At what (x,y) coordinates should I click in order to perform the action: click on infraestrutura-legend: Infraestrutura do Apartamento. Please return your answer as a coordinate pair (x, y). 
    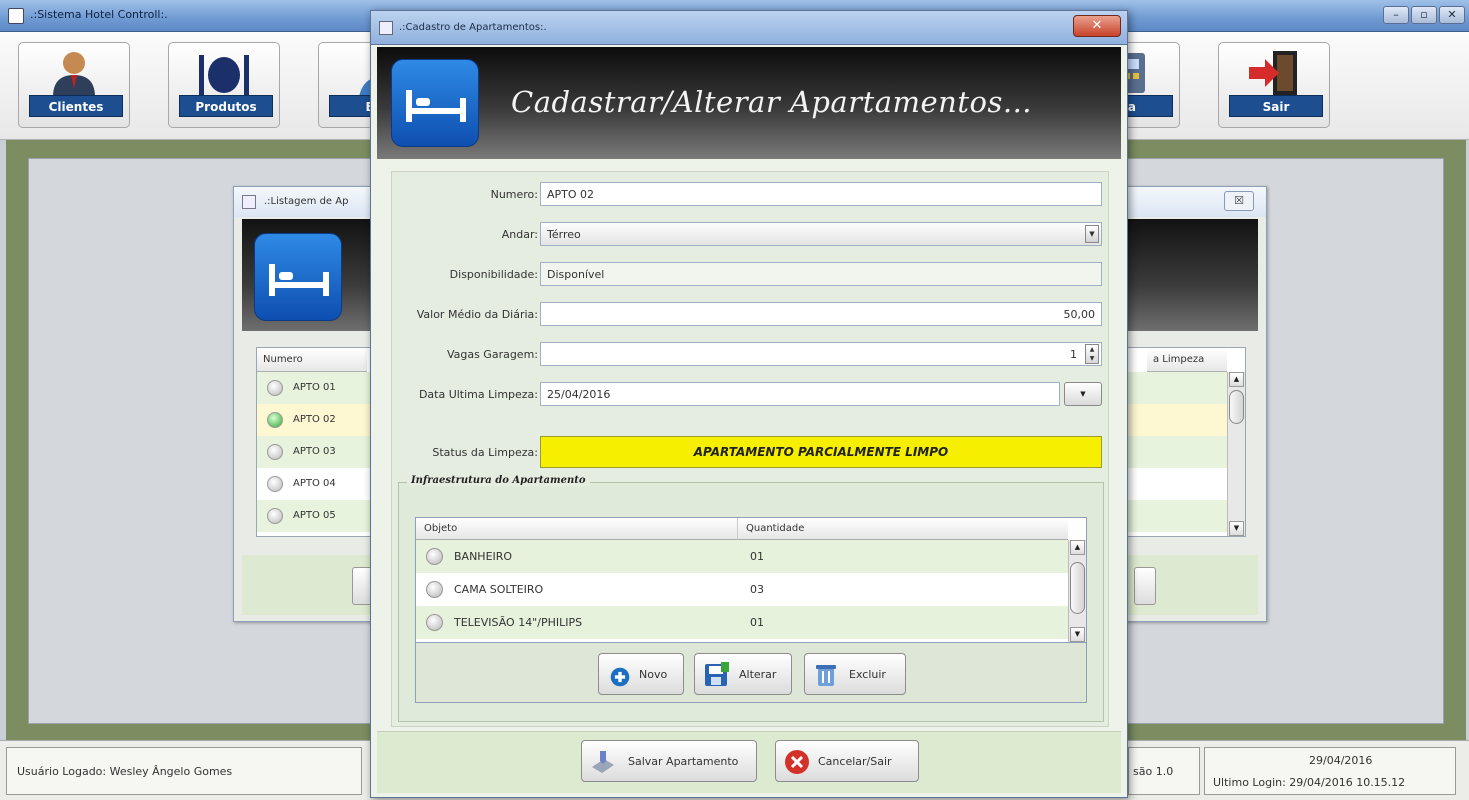
    Looking at the image, I should click on (498, 480).